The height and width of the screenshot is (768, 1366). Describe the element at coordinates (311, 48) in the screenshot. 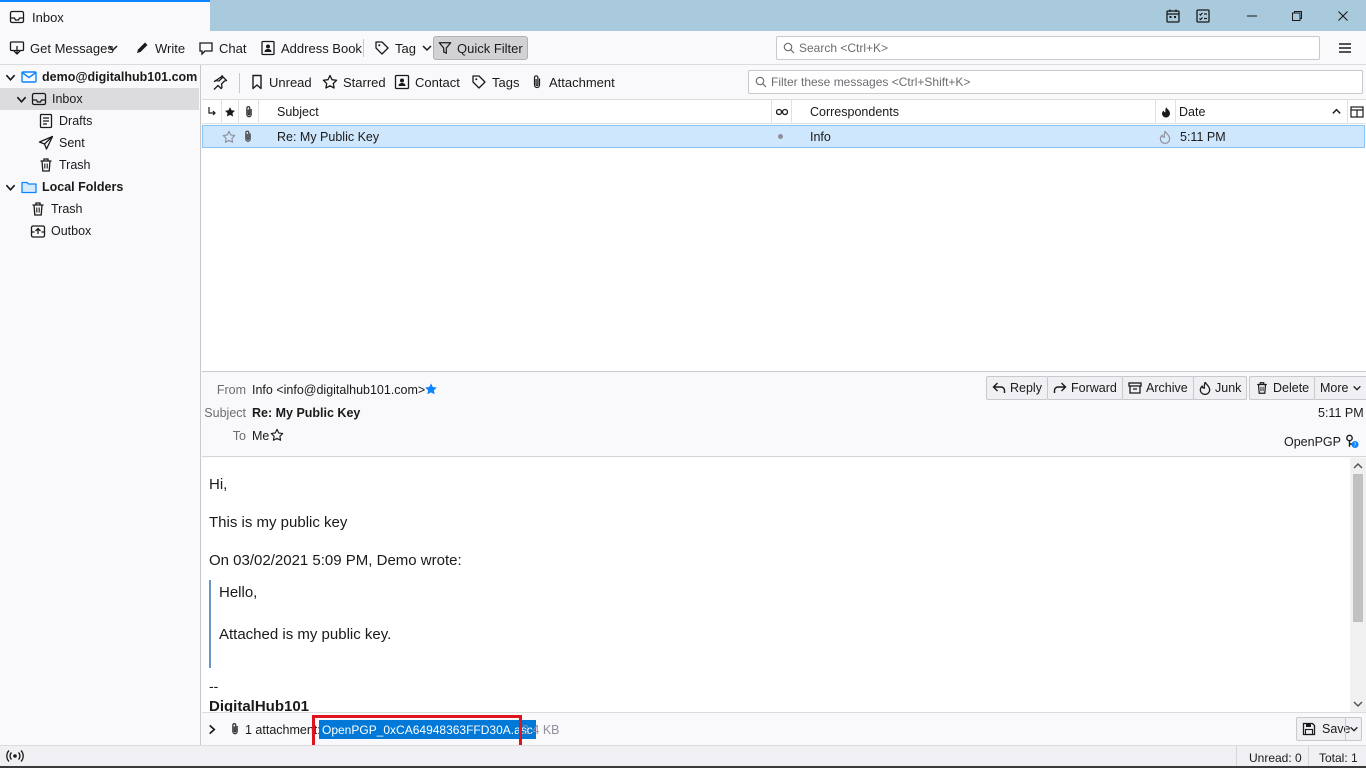

I see `address-book-button: Address Book` at that location.